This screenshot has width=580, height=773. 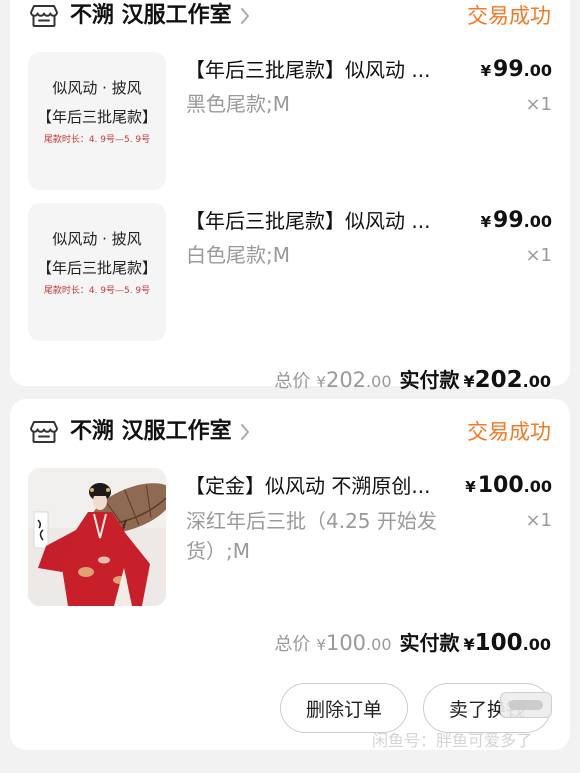 What do you see at coordinates (311, 536) in the screenshot?
I see `product-sku: 深红年后三批（4.25 开始发货）;M` at bounding box center [311, 536].